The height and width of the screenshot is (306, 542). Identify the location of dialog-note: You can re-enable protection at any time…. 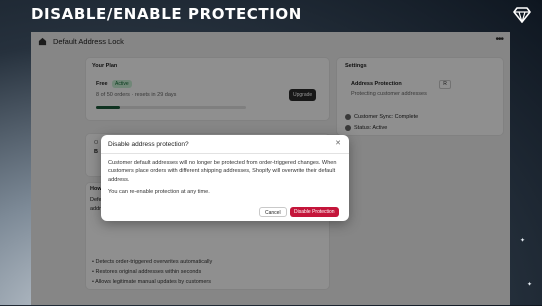
(159, 192).